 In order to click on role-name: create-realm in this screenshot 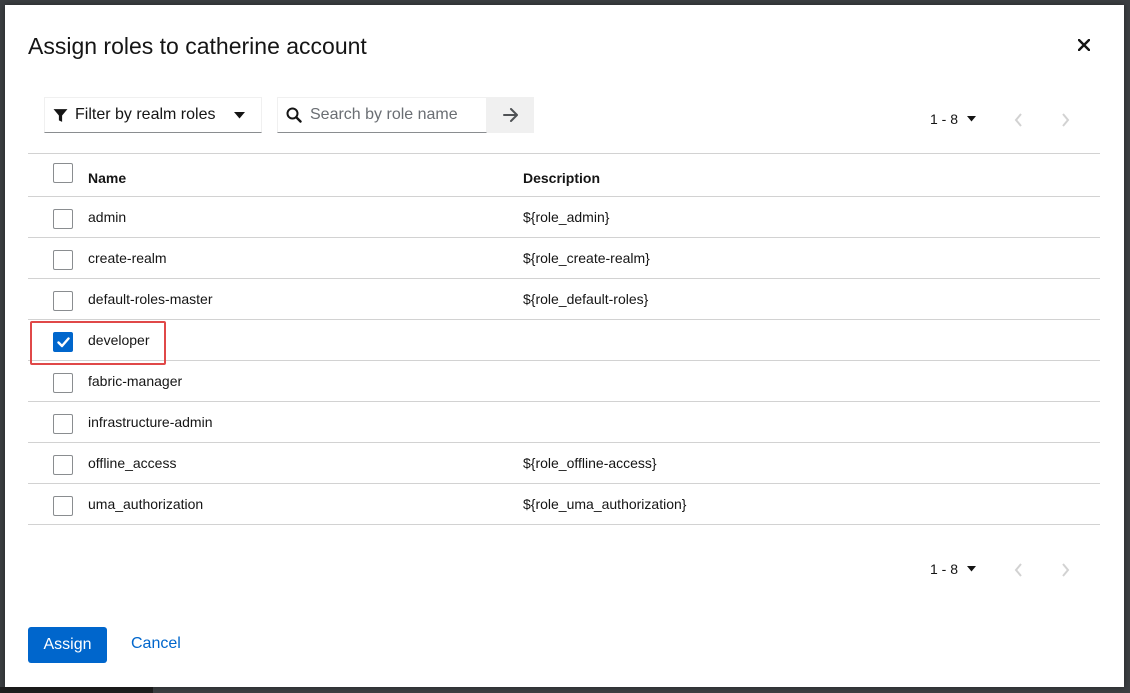, I will do `click(127, 258)`.